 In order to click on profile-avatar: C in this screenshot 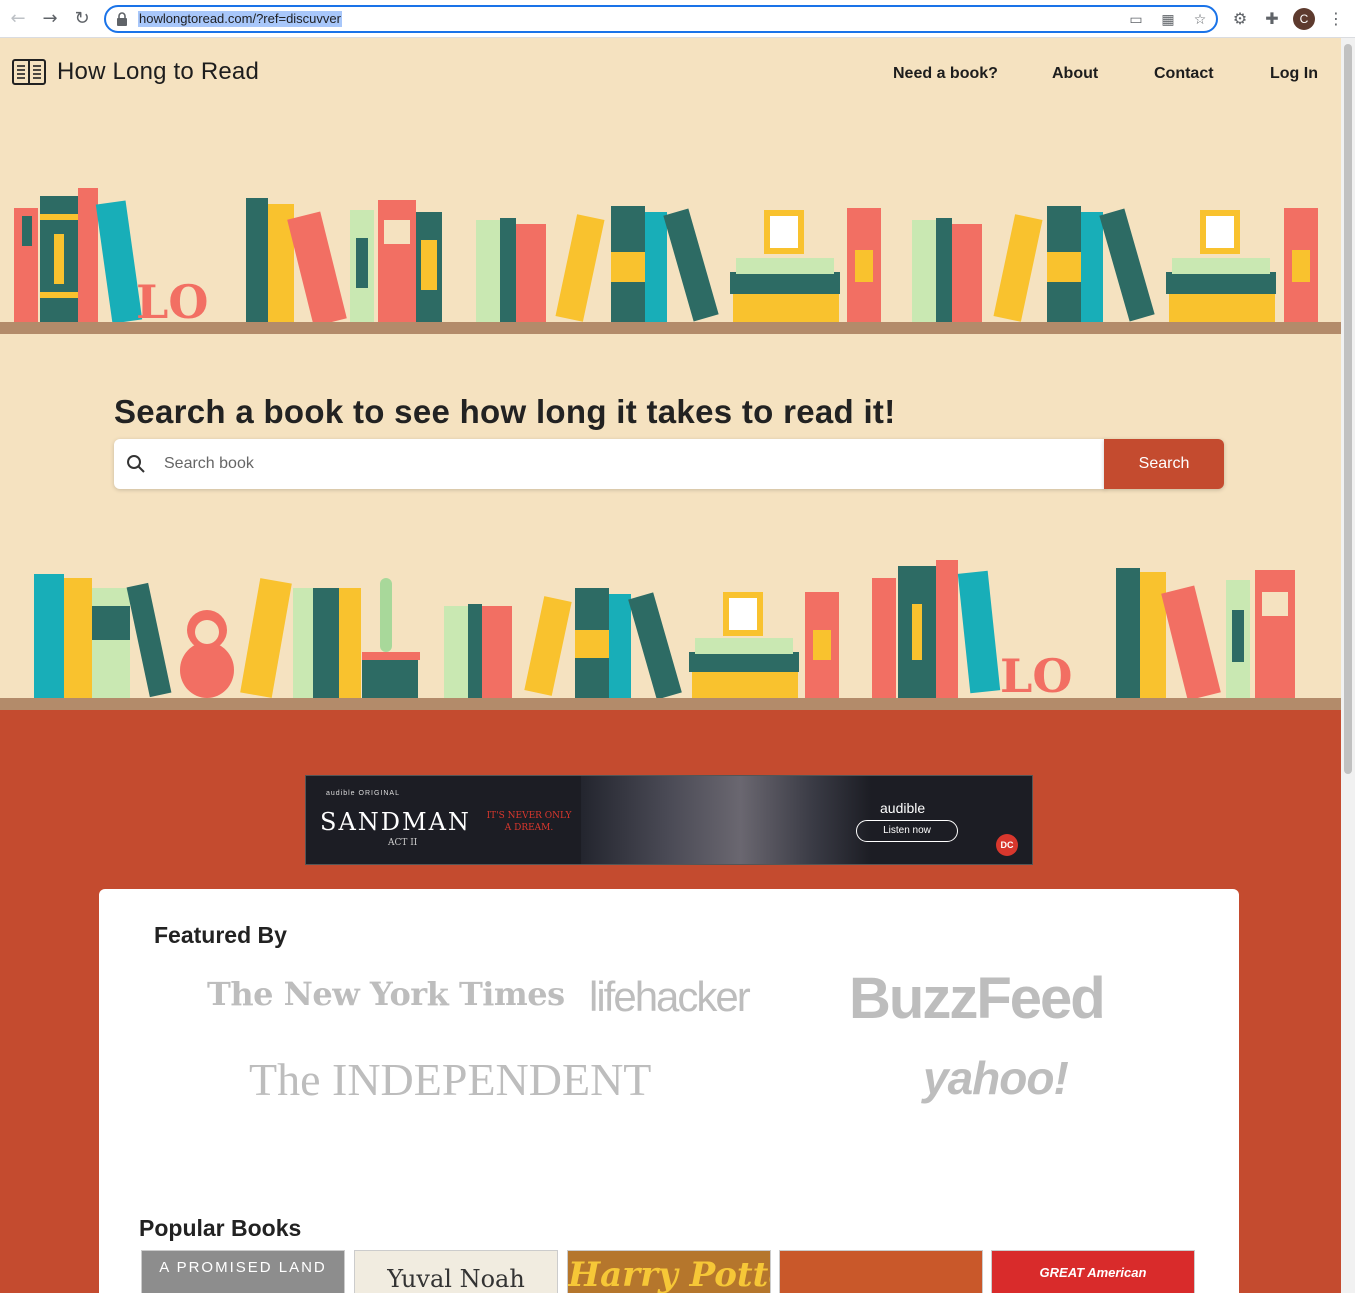, I will do `click(1304, 19)`.